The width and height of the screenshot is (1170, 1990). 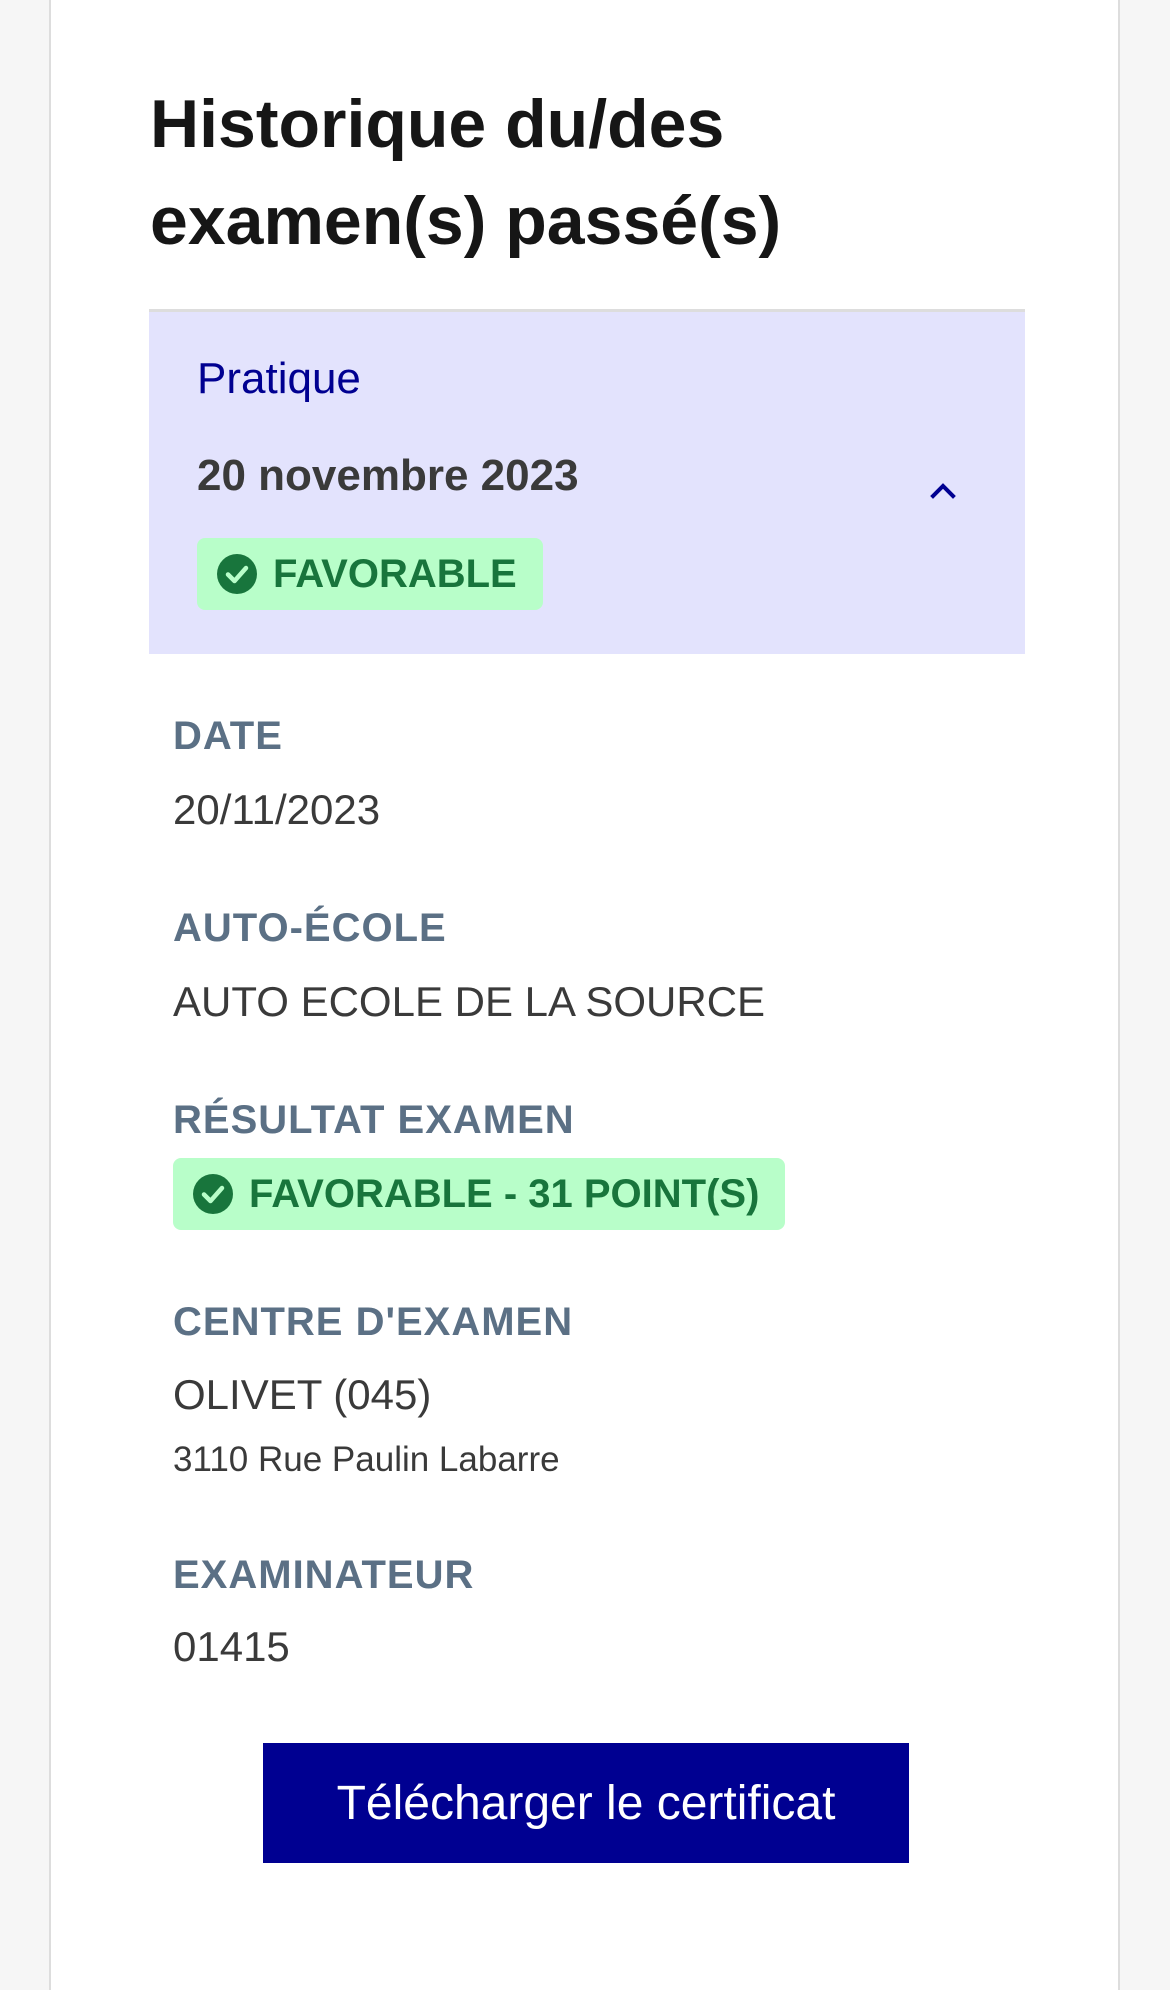 I want to click on chevron-up-icon, so click(x=943, y=490).